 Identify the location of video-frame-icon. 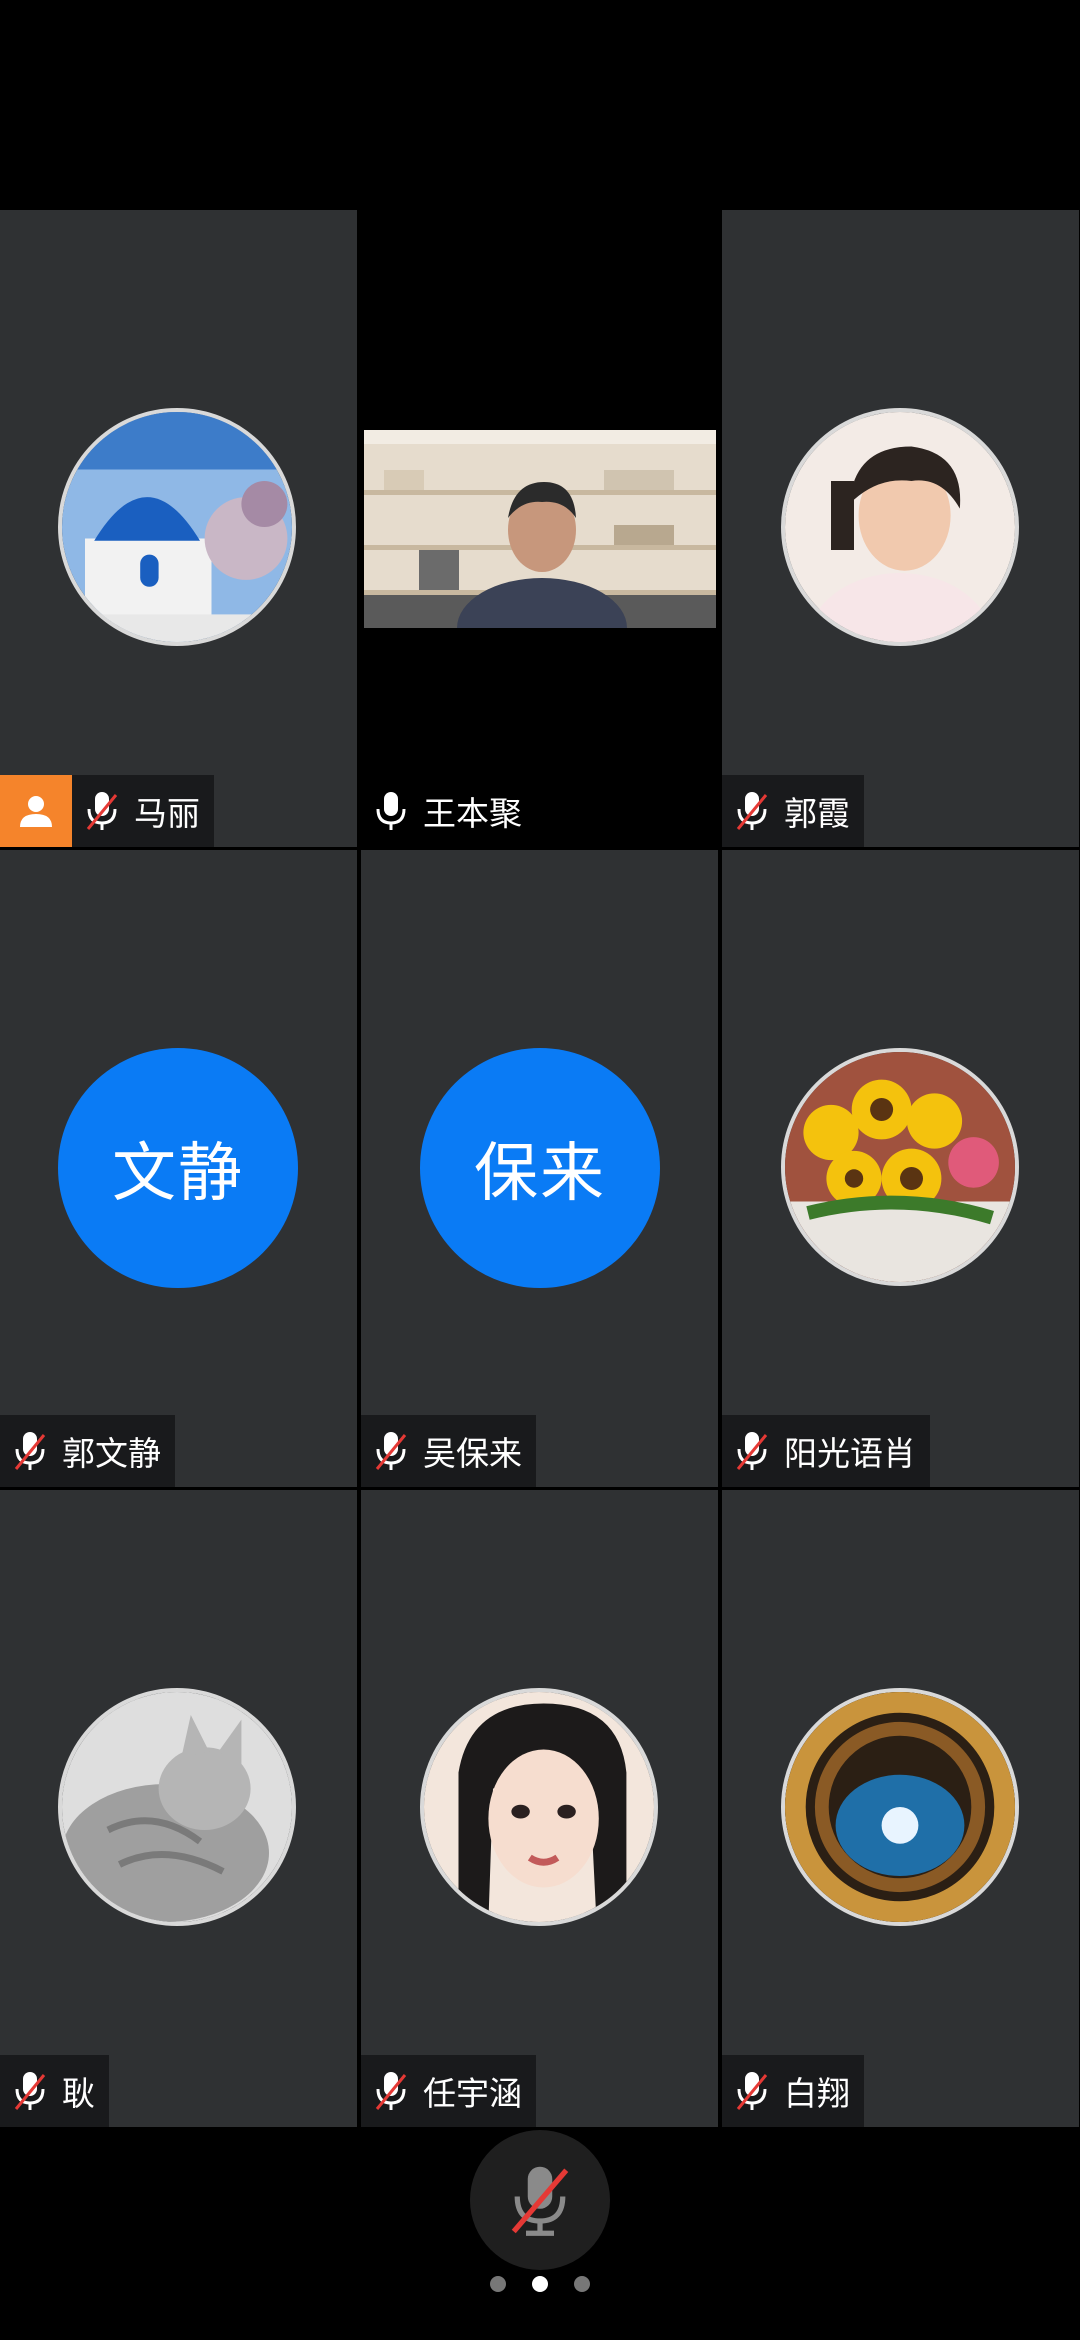
(540, 529).